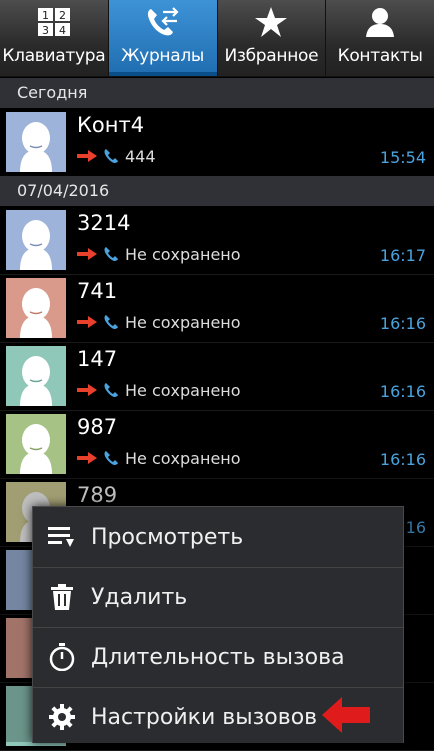 Image resolution: width=434 pixels, height=751 pixels. Describe the element at coordinates (167, 537) in the screenshot. I see `menu-item-label: Просмотреть` at that location.